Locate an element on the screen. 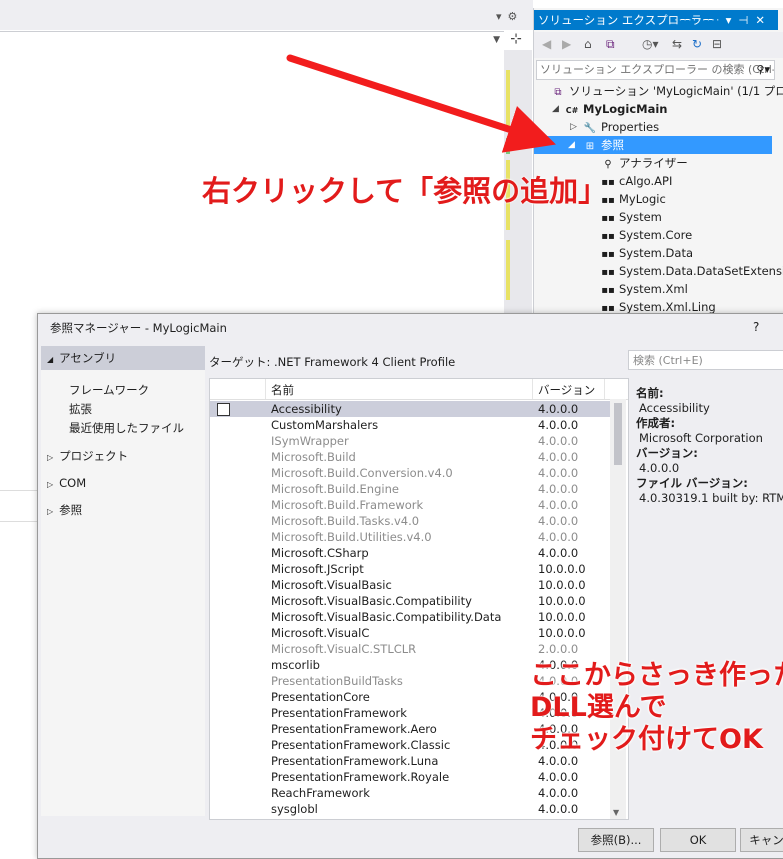 Image resolution: width=783 pixels, height=859 pixels. assembly-name: PresentationCore is located at coordinates (320, 697).